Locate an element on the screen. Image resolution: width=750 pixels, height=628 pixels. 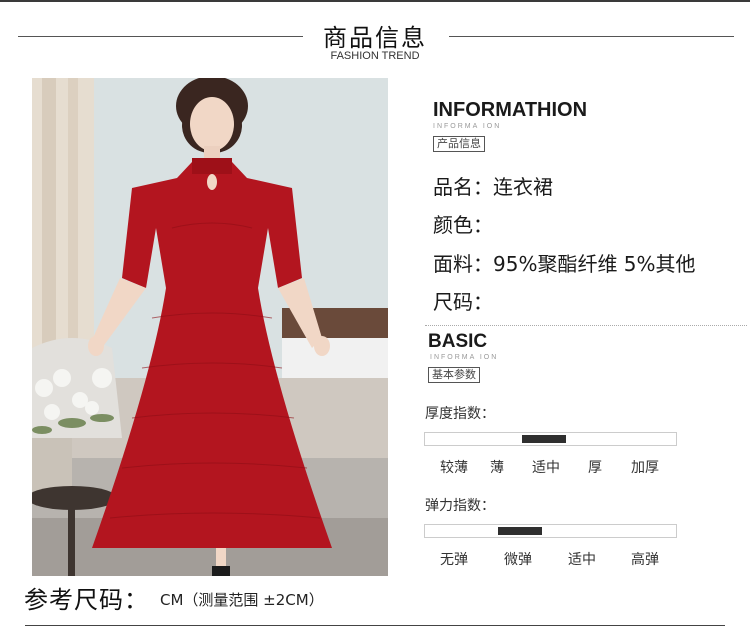
info-tag: 产品信息 is located at coordinates (459, 144).